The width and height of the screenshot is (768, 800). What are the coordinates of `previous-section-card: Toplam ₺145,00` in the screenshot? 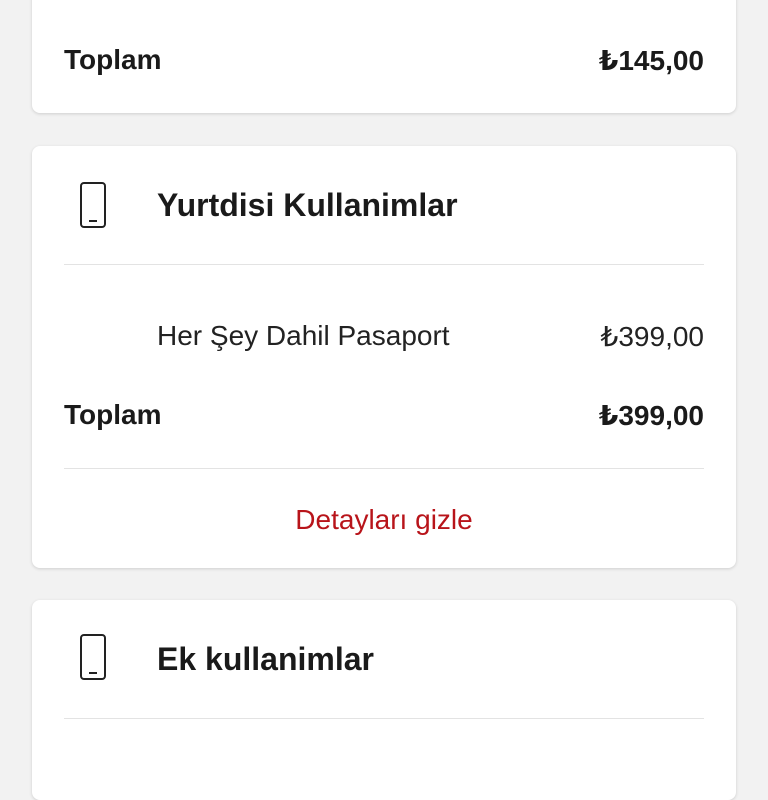 It's located at (384, 56).